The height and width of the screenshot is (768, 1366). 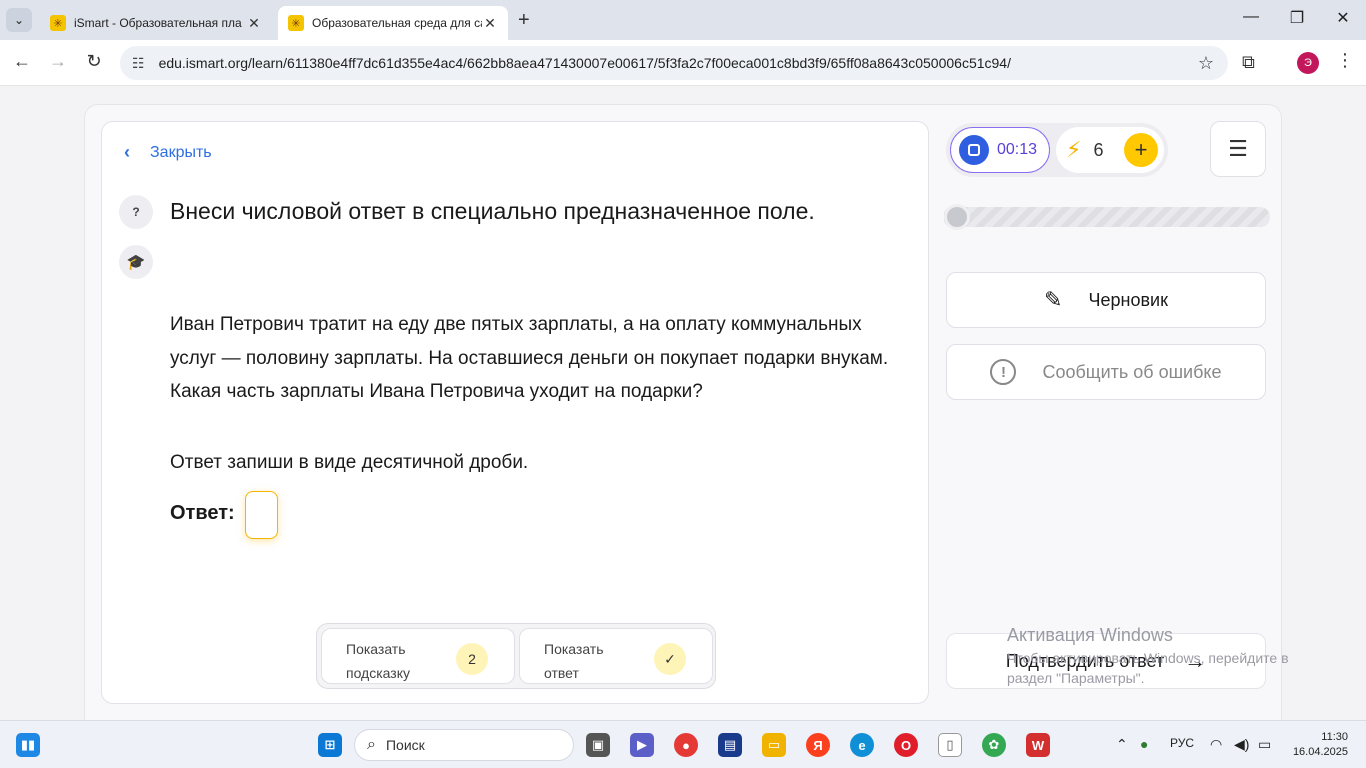 I want to click on tab-title: iSmart - Образовательная пла, so click(x=158, y=23).